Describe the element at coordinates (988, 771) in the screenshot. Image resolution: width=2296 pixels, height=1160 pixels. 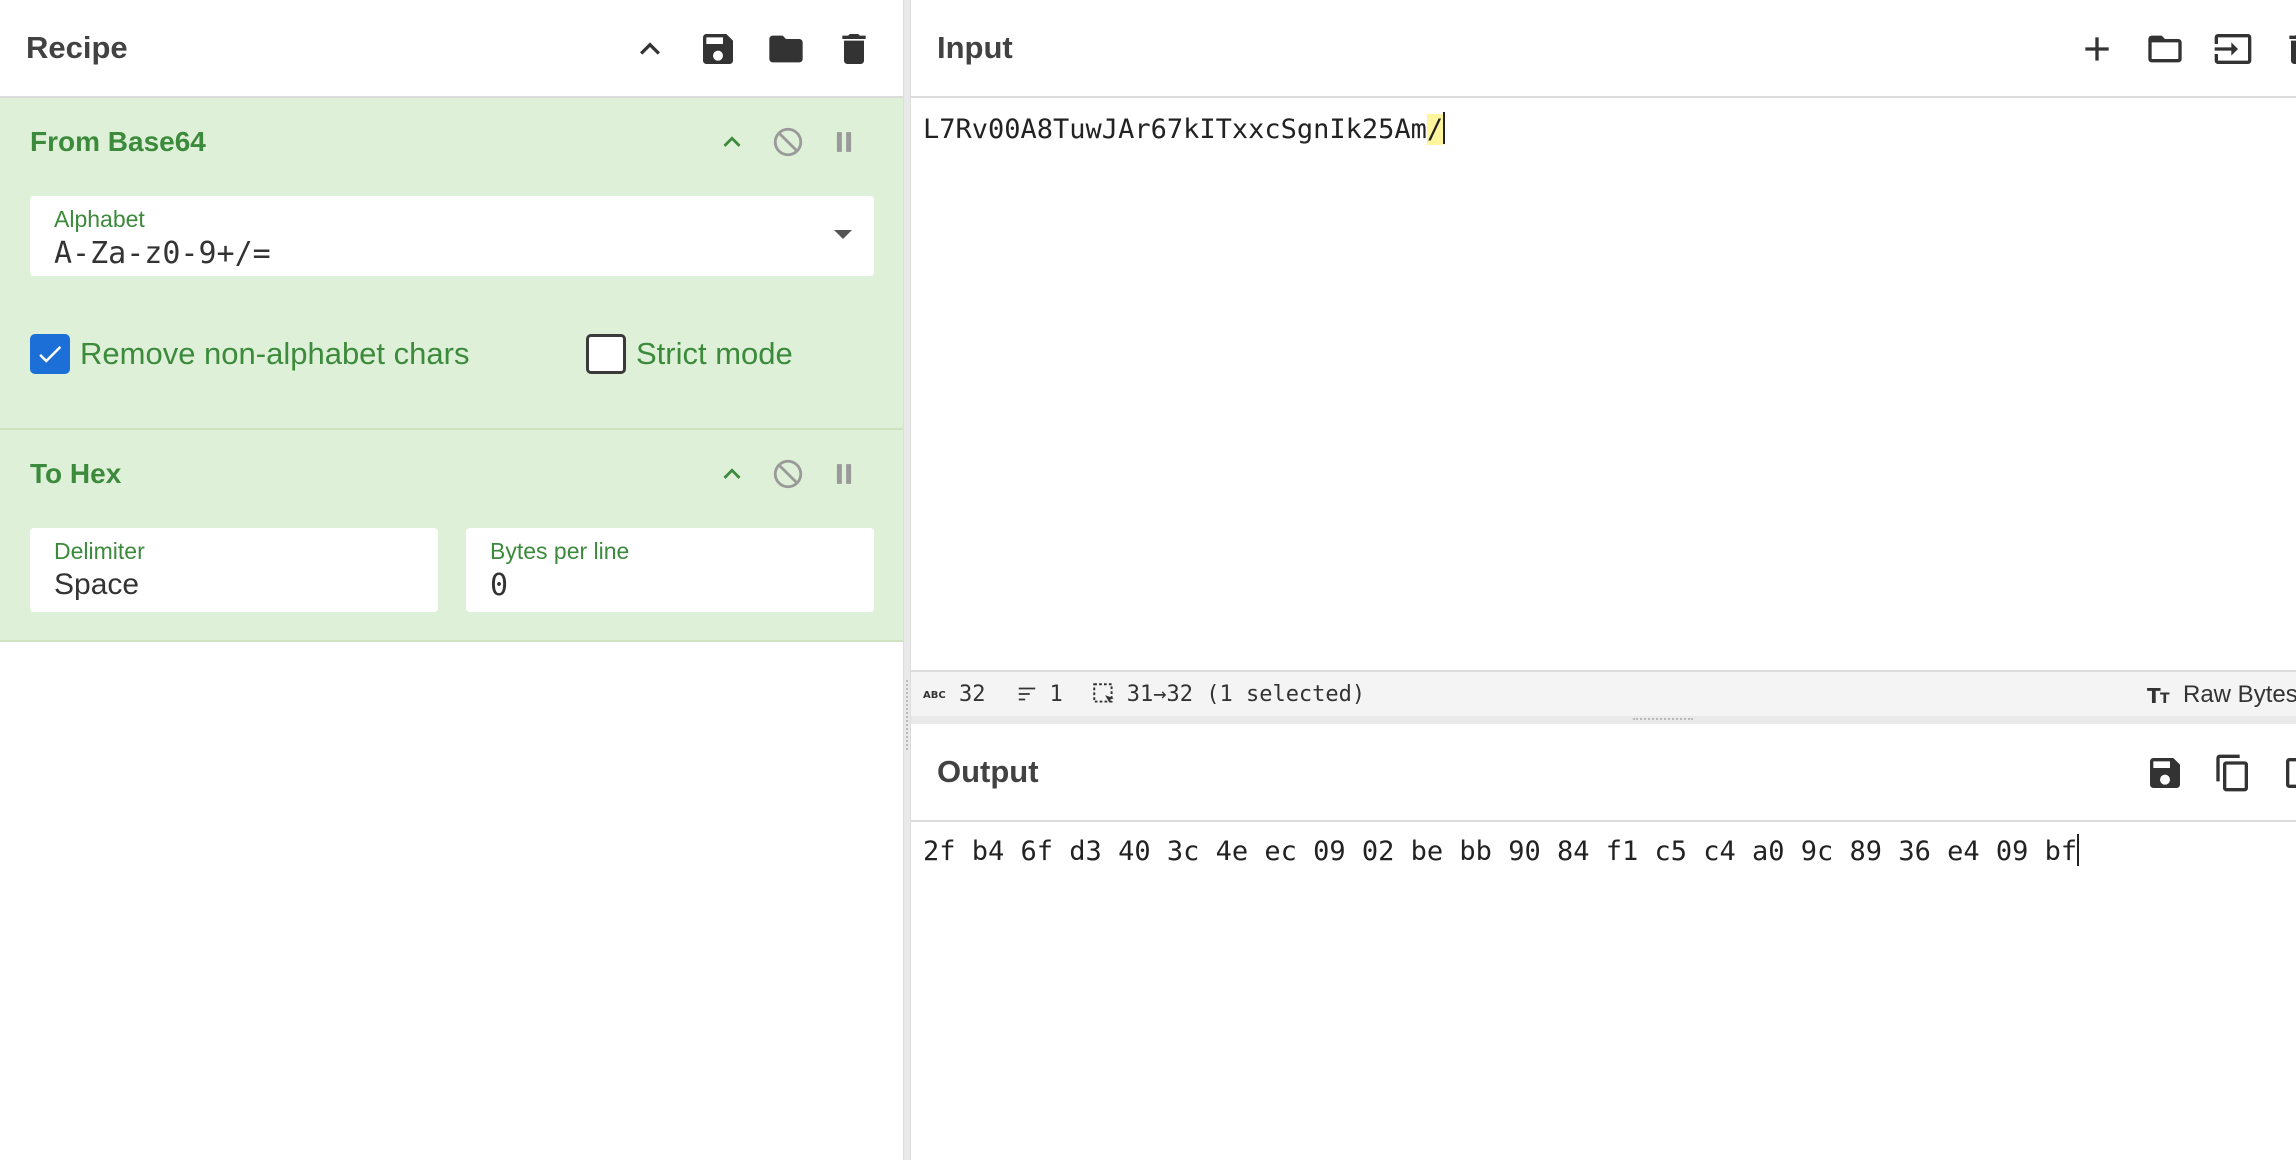
I see `output-title: Output` at that location.